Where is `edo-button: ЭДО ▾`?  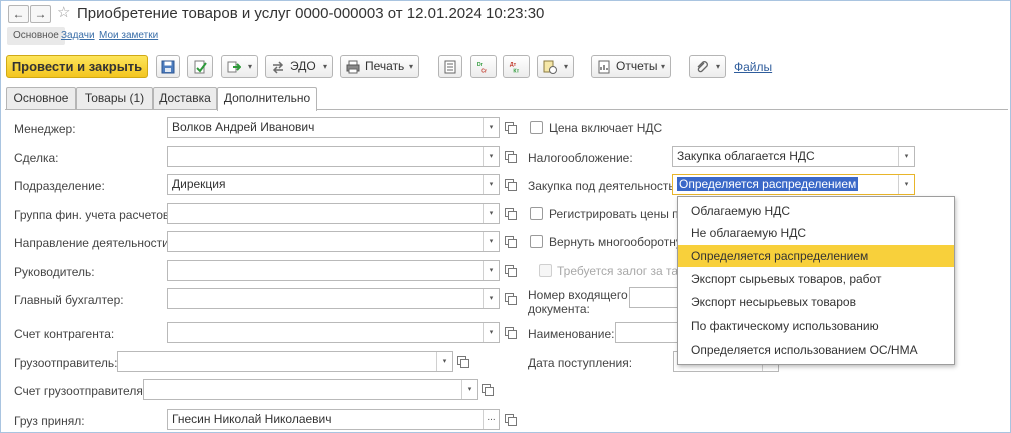
edo-button: ЭДО ▾ is located at coordinates (299, 66).